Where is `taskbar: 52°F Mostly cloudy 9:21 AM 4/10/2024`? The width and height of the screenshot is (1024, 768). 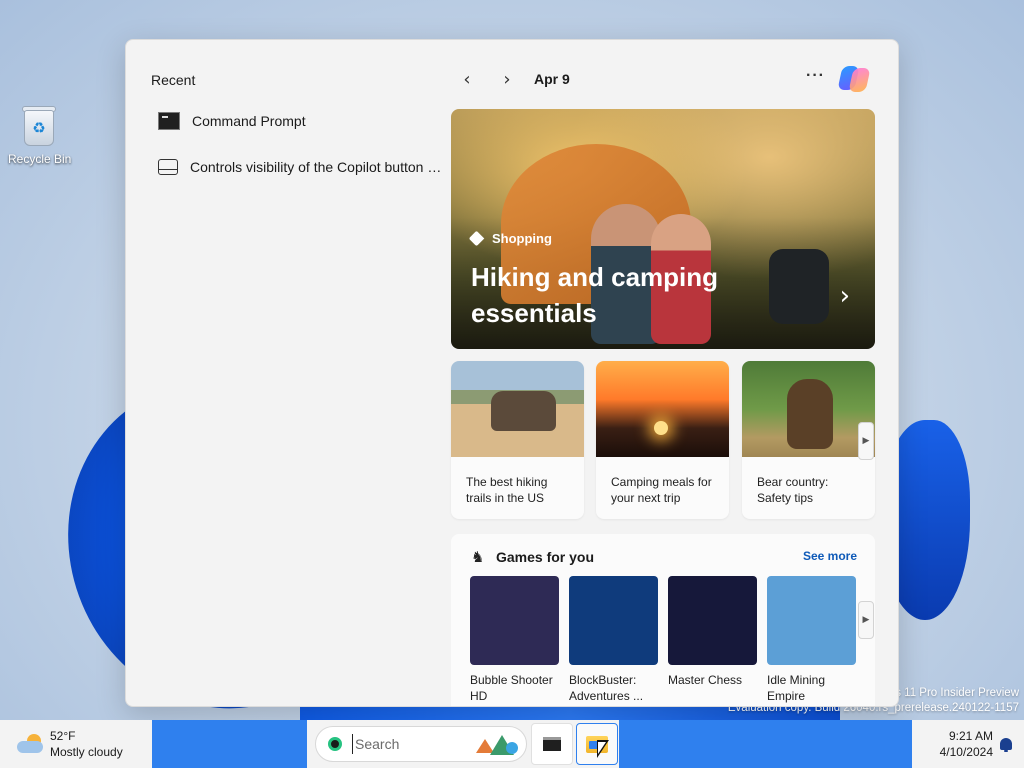
taskbar: 52°F Mostly cloudy 9:21 AM 4/10/2024 is located at coordinates (512, 744).